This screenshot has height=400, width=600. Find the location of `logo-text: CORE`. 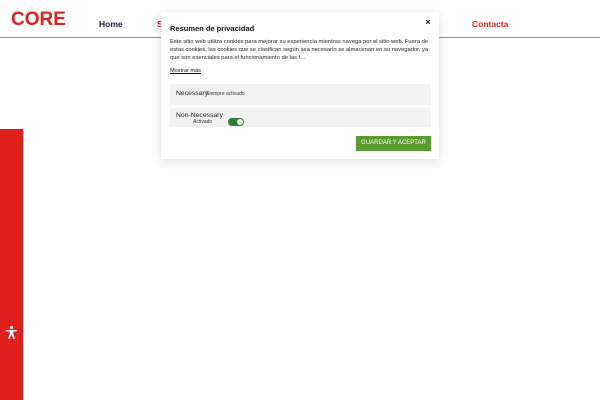

logo-text: CORE is located at coordinates (38, 19).